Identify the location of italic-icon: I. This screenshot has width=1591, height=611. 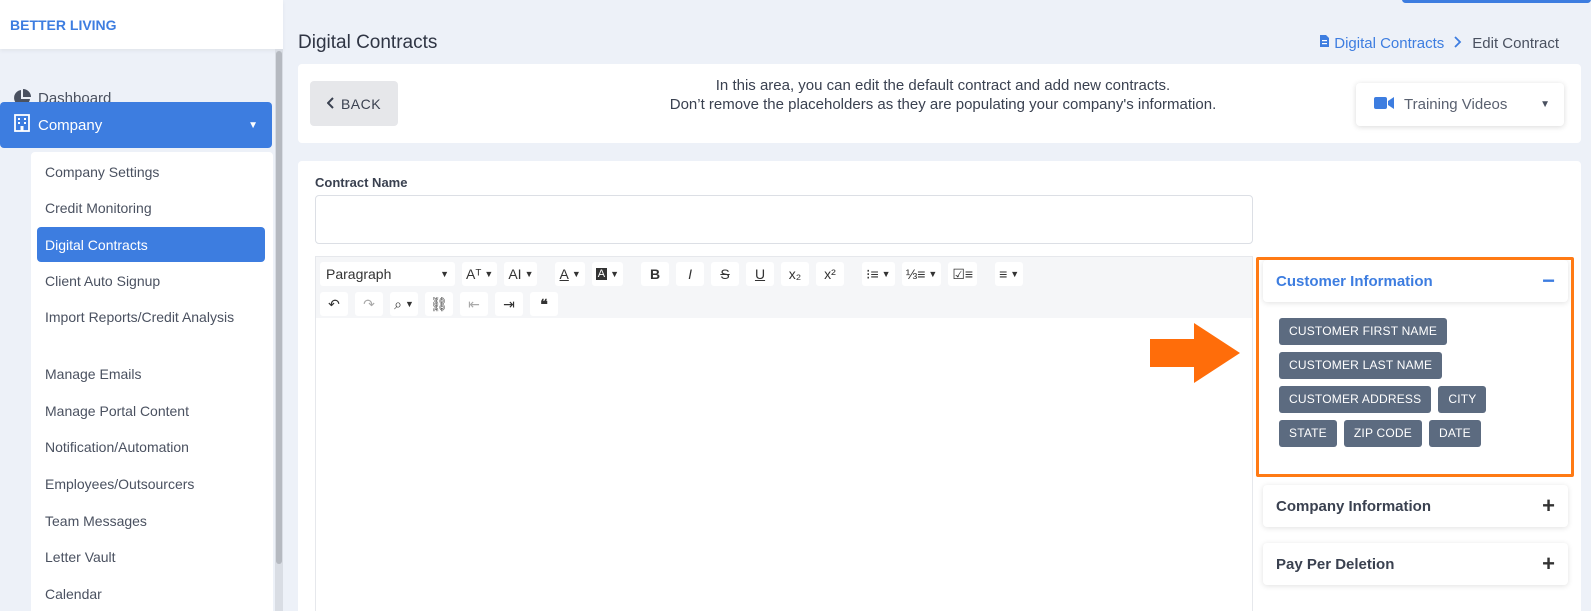
(690, 274).